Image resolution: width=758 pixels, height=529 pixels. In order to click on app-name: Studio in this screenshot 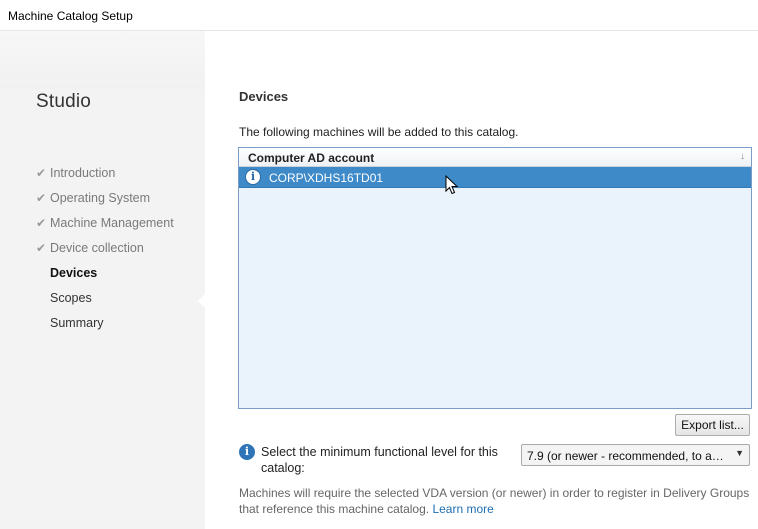, I will do `click(64, 101)`.